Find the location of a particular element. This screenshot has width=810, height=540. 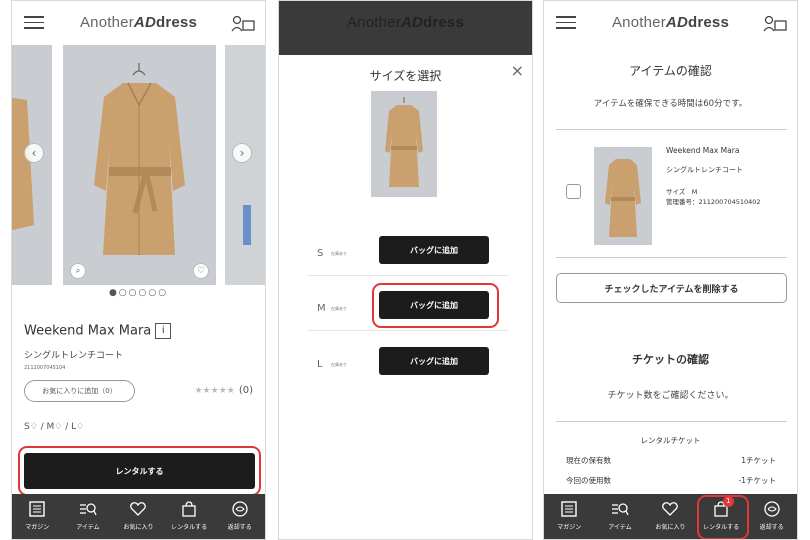

product-brand: Weekend Max Mara i is located at coordinates (98, 331).